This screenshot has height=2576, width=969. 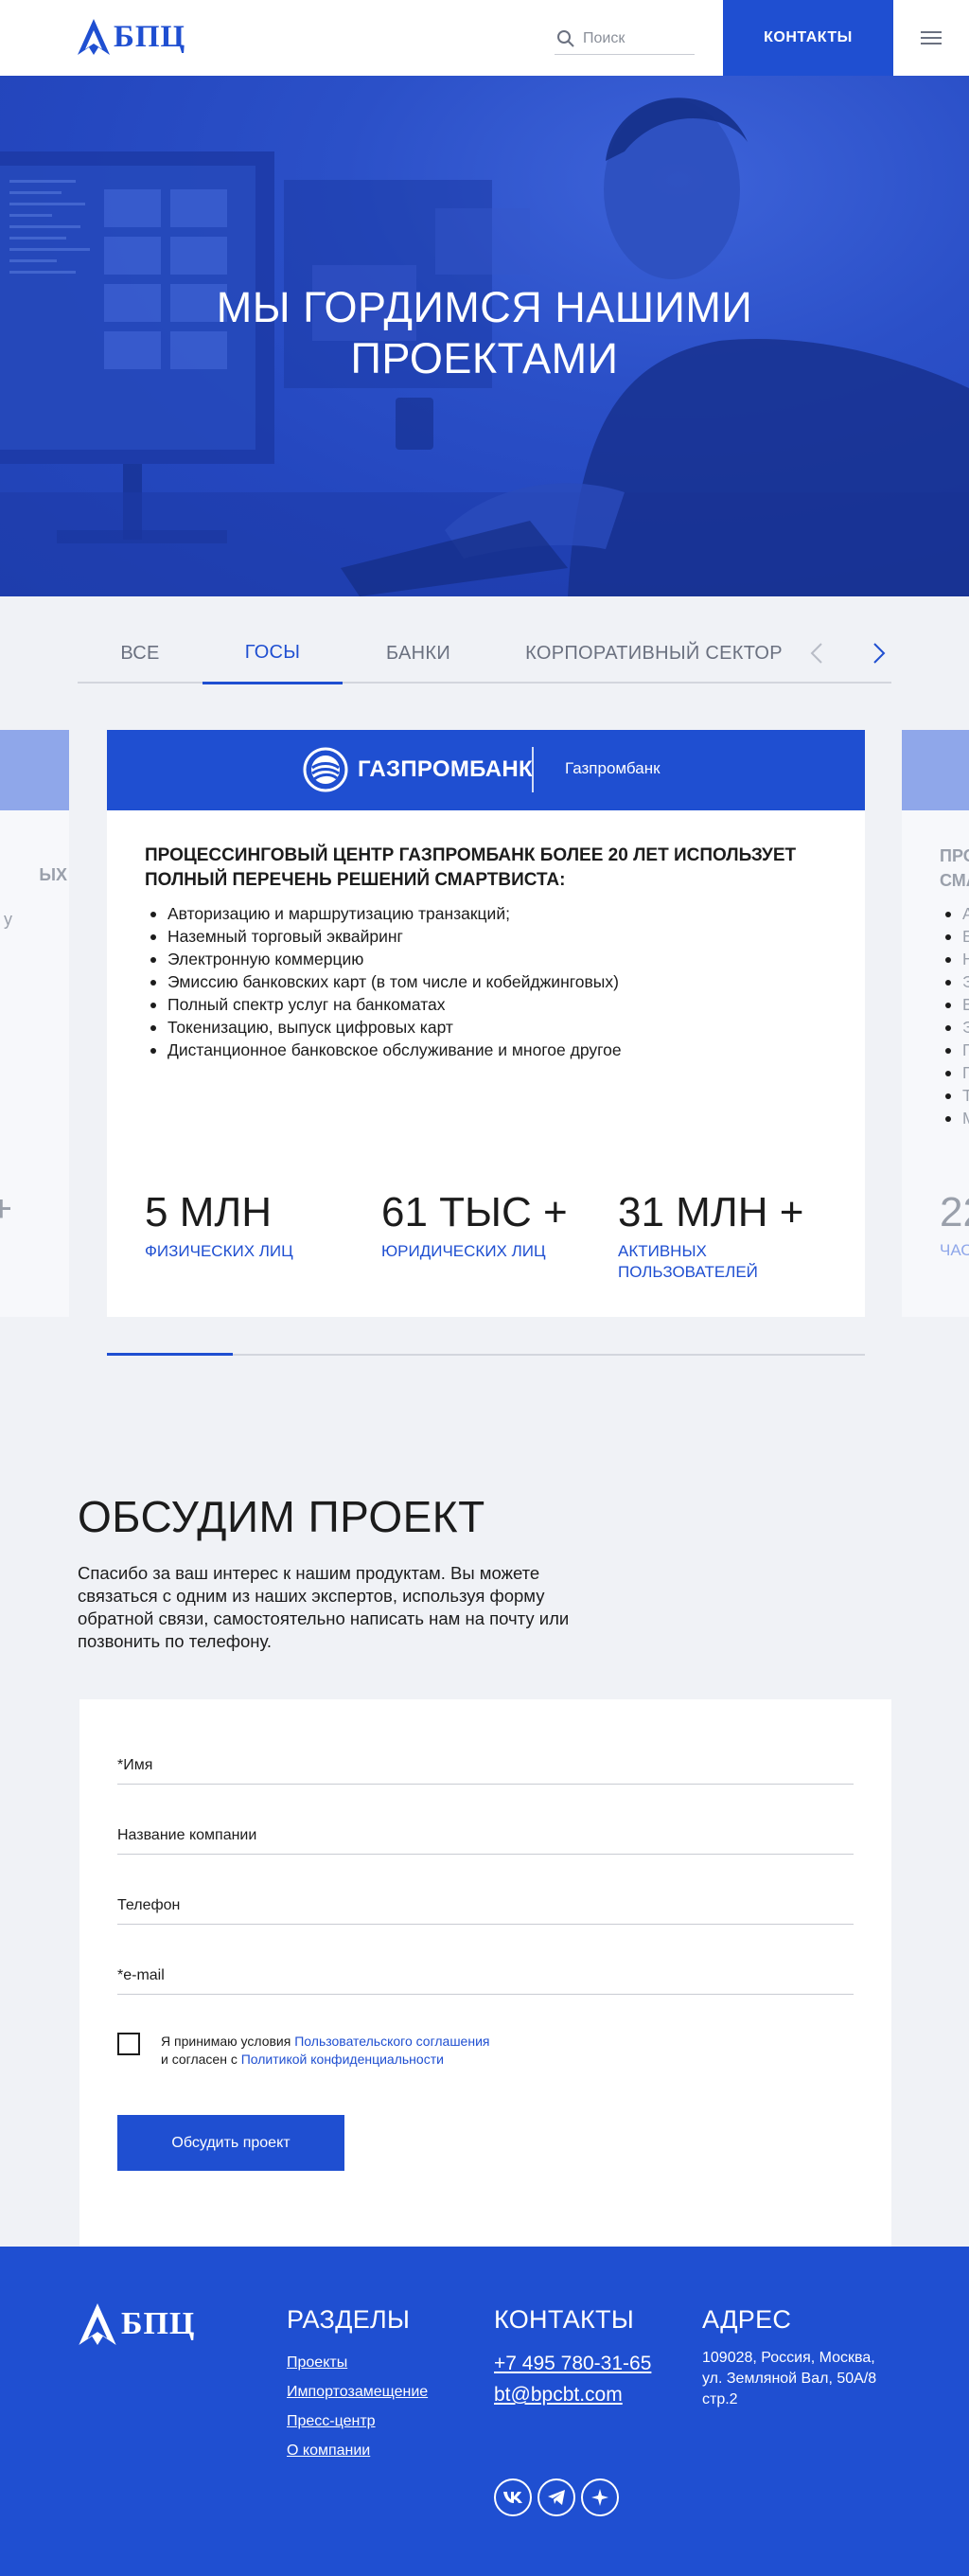 I want to click on telegram-icon, so click(x=556, y=2497).